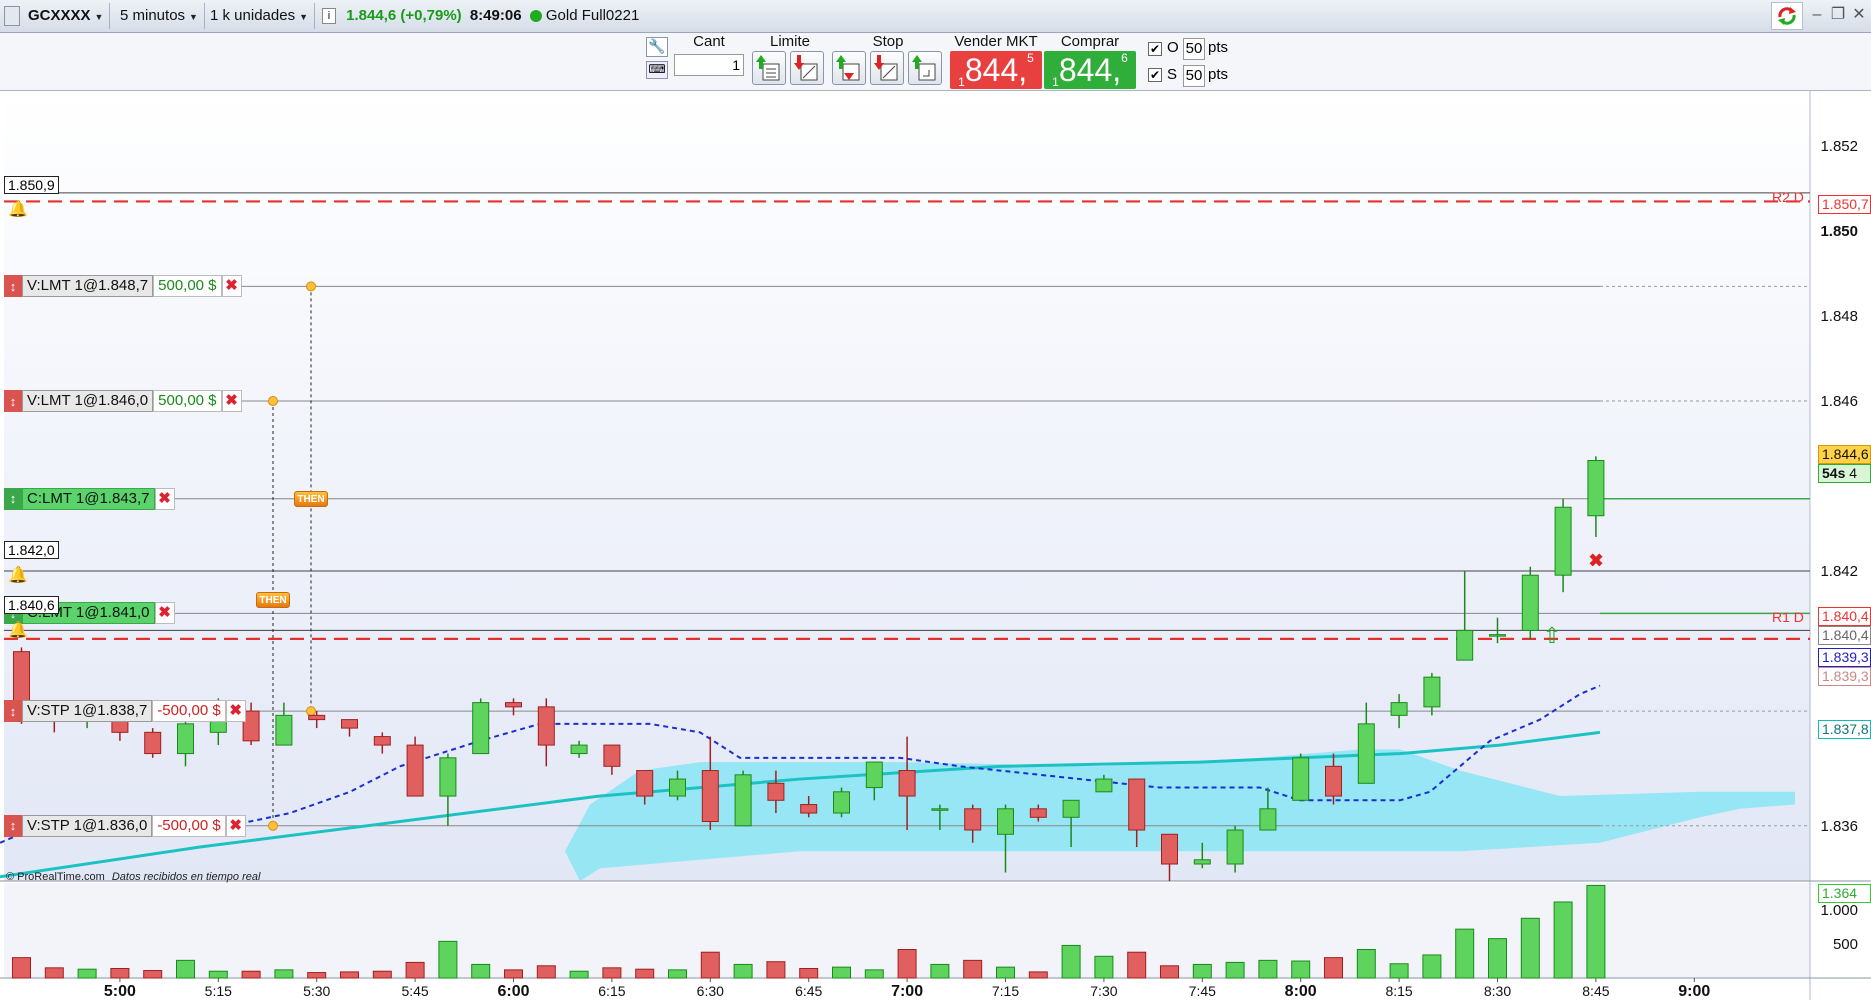 The image size is (1871, 1000). I want to click on sell-stop-button, so click(887, 68).